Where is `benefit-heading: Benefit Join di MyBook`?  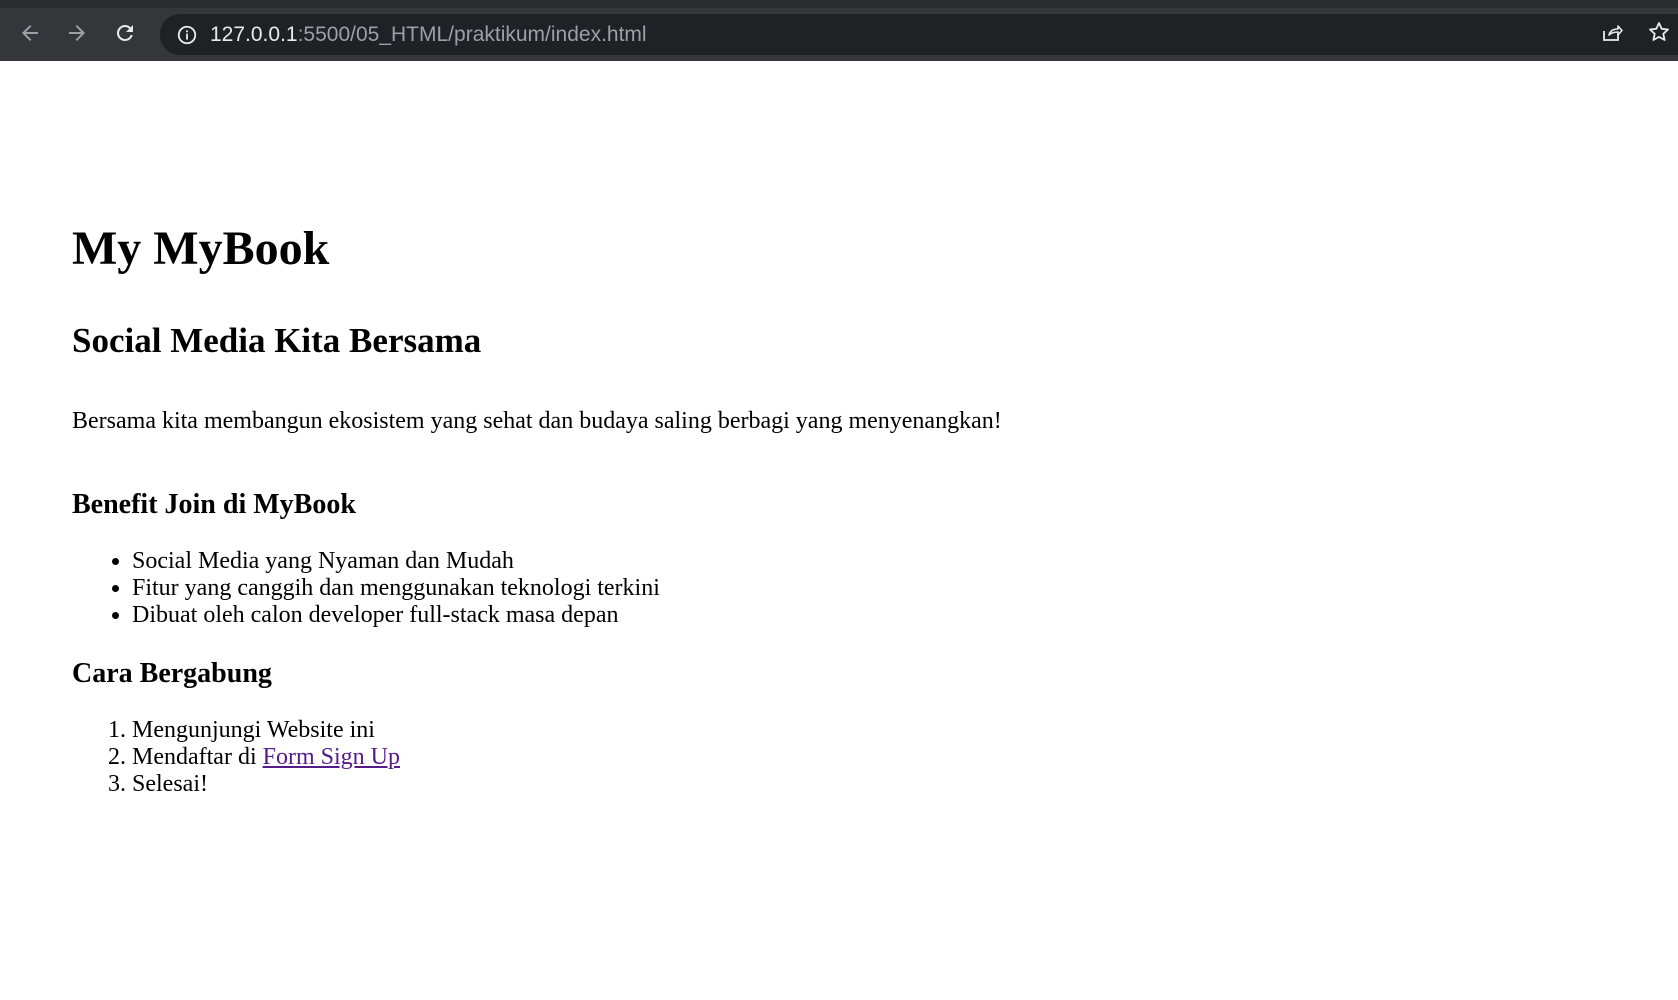
benefit-heading: Benefit Join di MyBook is located at coordinates (214, 504).